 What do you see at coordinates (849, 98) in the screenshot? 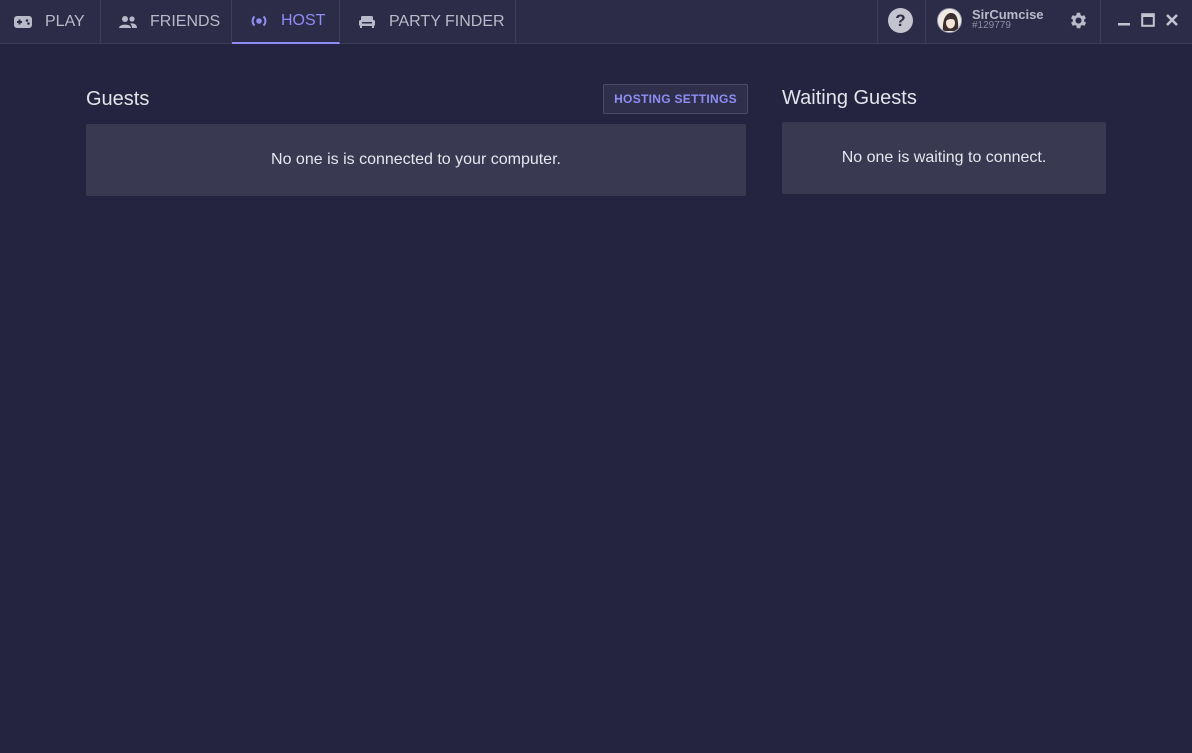
I see `waiting-guests-title: Waiting Guests` at bounding box center [849, 98].